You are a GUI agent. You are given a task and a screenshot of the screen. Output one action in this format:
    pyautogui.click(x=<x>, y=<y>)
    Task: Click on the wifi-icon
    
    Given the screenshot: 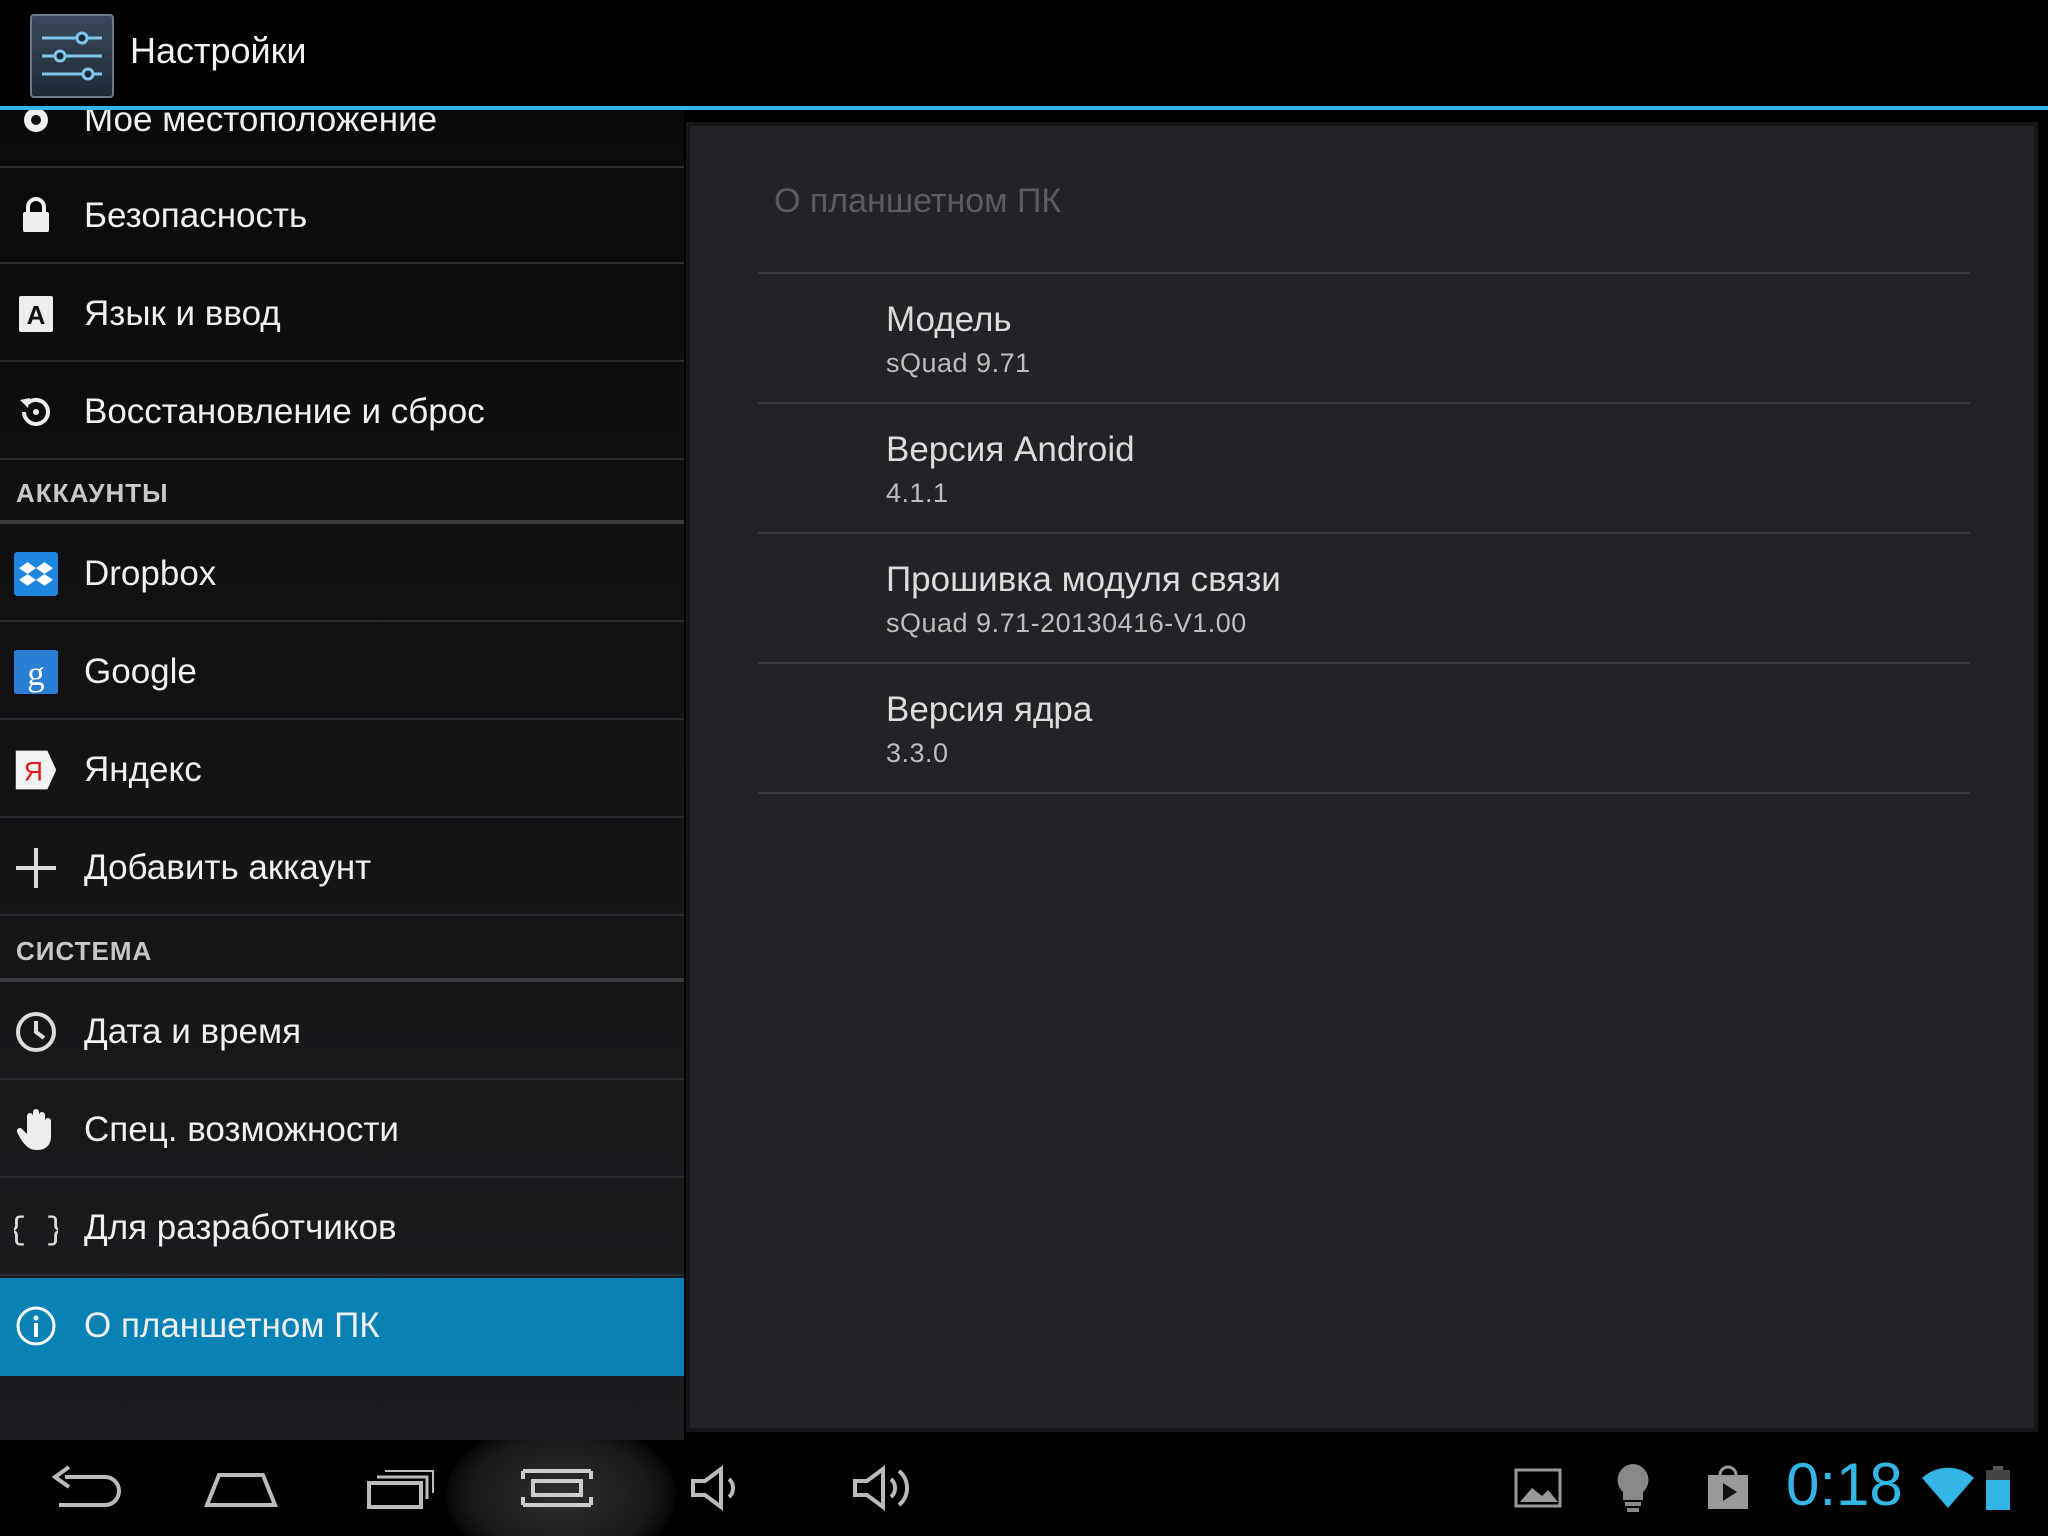 What is the action you would take?
    pyautogui.click(x=1948, y=1488)
    